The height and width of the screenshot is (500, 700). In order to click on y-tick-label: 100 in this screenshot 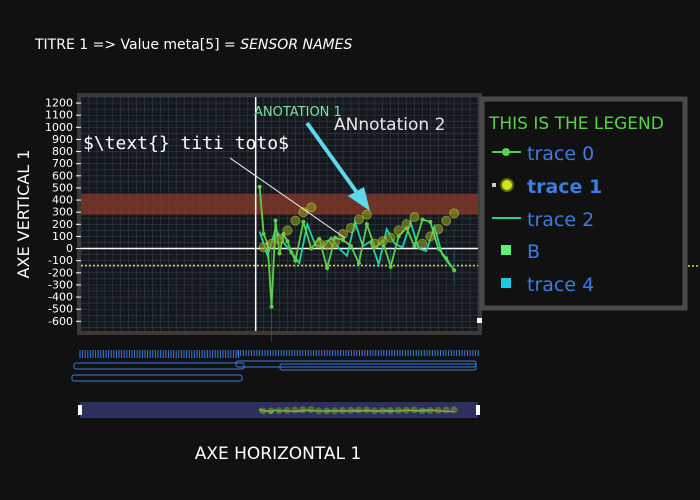, I will do `click(62, 236)`.